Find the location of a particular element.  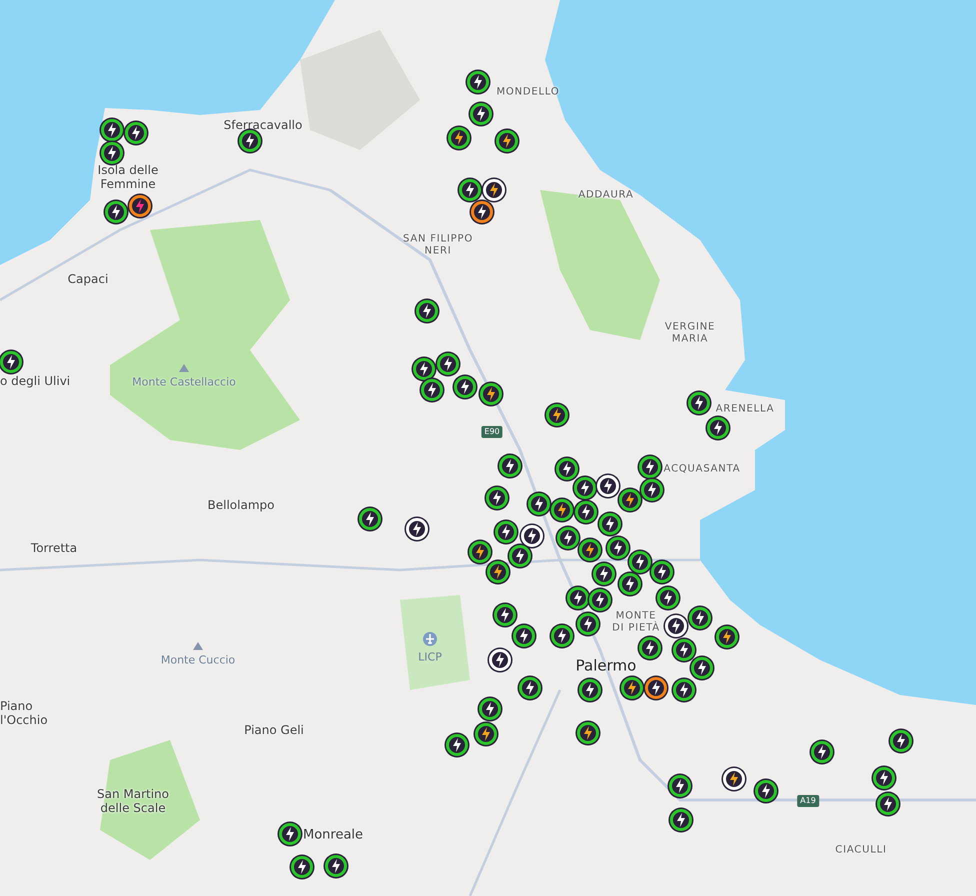

place-label: Piano l'Occhio is located at coordinates (24, 714).